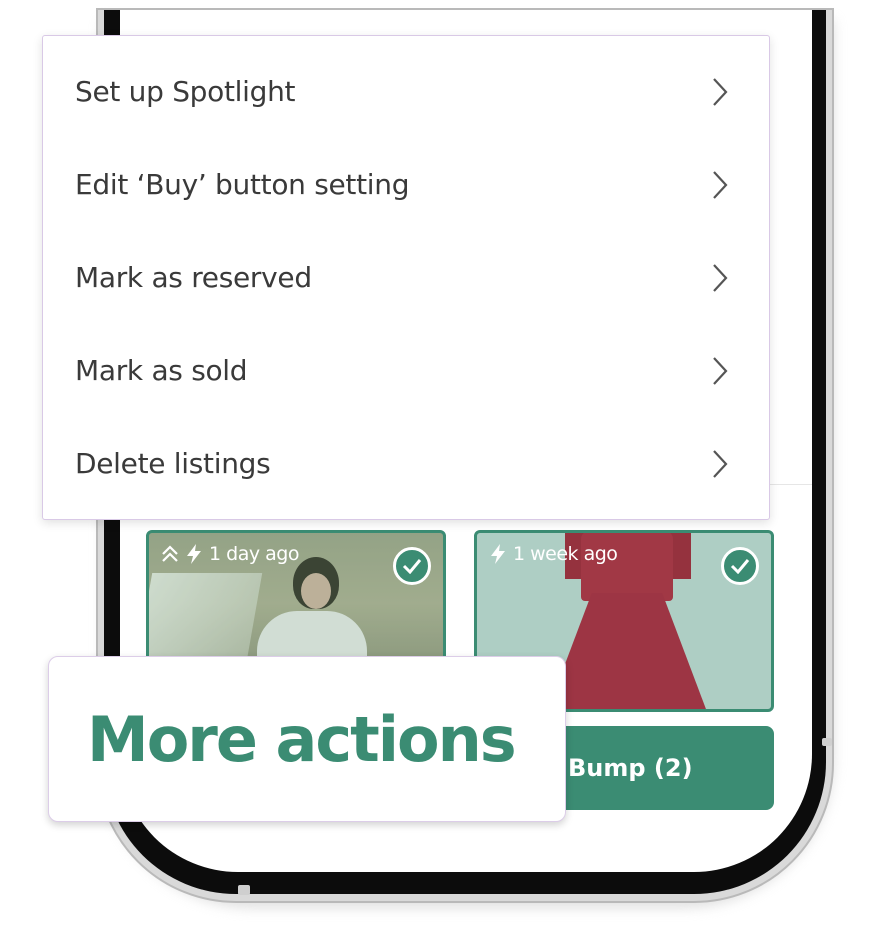 The height and width of the screenshot is (934, 886). I want to click on menu-item-label: Edit ‘Buy’ button setting, so click(242, 184).